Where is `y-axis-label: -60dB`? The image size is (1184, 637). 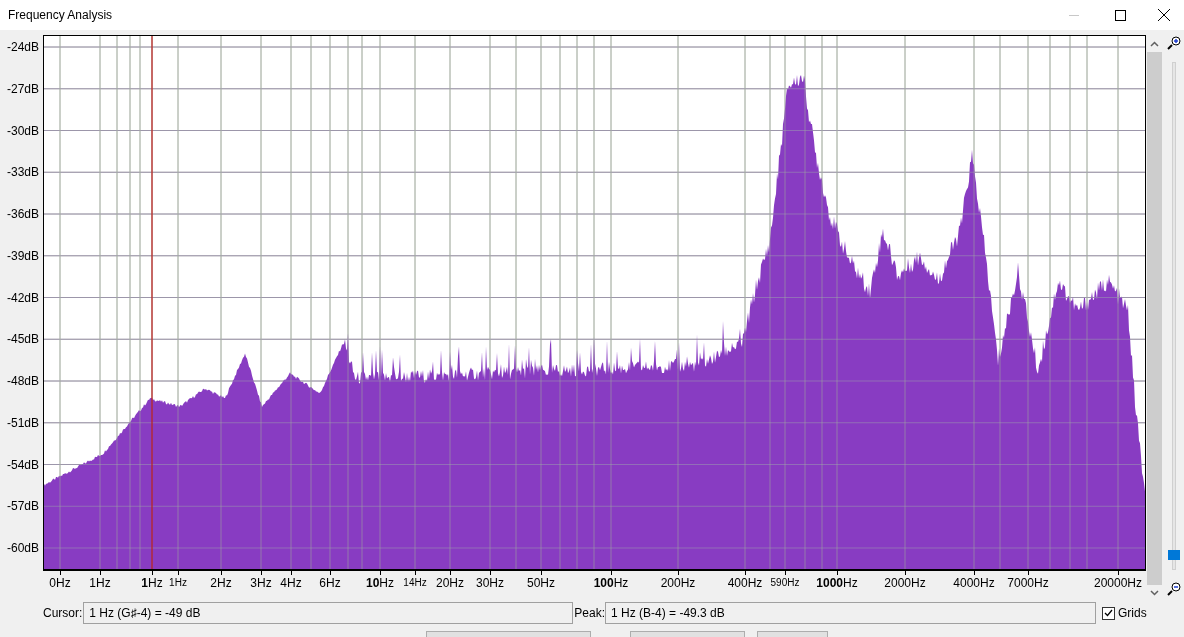
y-axis-label: -60dB is located at coordinates (22, 548).